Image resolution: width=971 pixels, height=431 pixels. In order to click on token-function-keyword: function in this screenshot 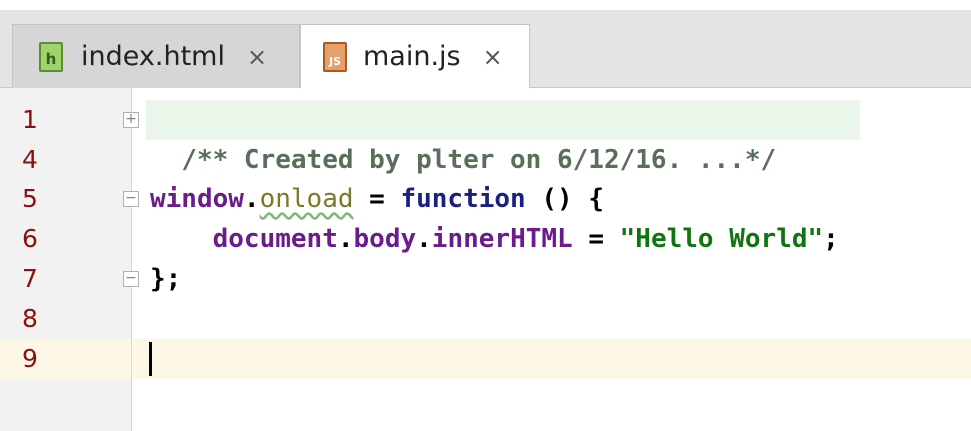, I will do `click(463, 199)`.